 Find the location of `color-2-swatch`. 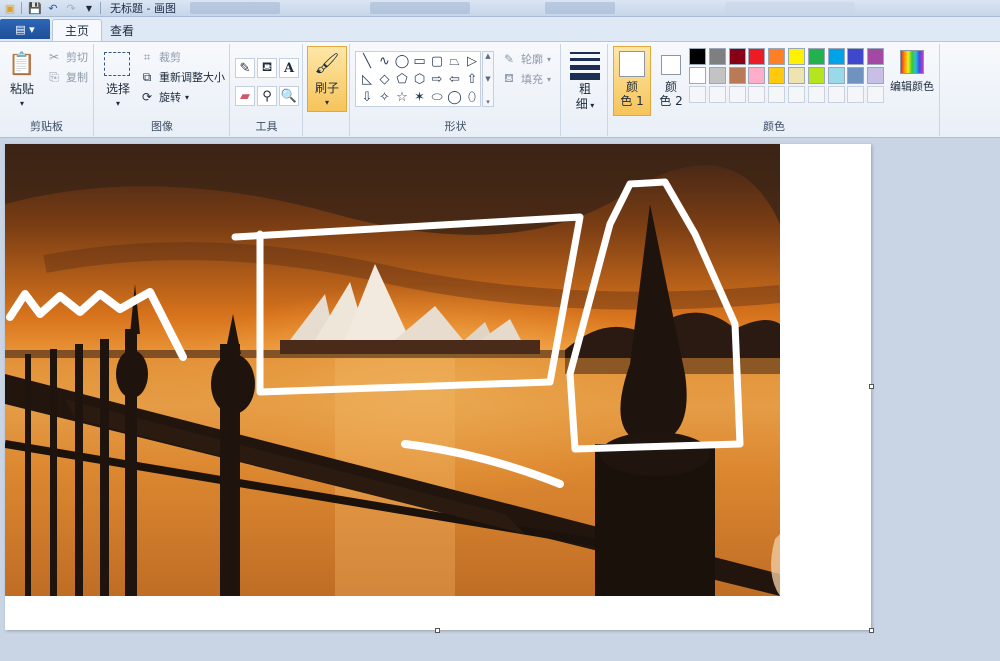

color-2-swatch is located at coordinates (671, 65).